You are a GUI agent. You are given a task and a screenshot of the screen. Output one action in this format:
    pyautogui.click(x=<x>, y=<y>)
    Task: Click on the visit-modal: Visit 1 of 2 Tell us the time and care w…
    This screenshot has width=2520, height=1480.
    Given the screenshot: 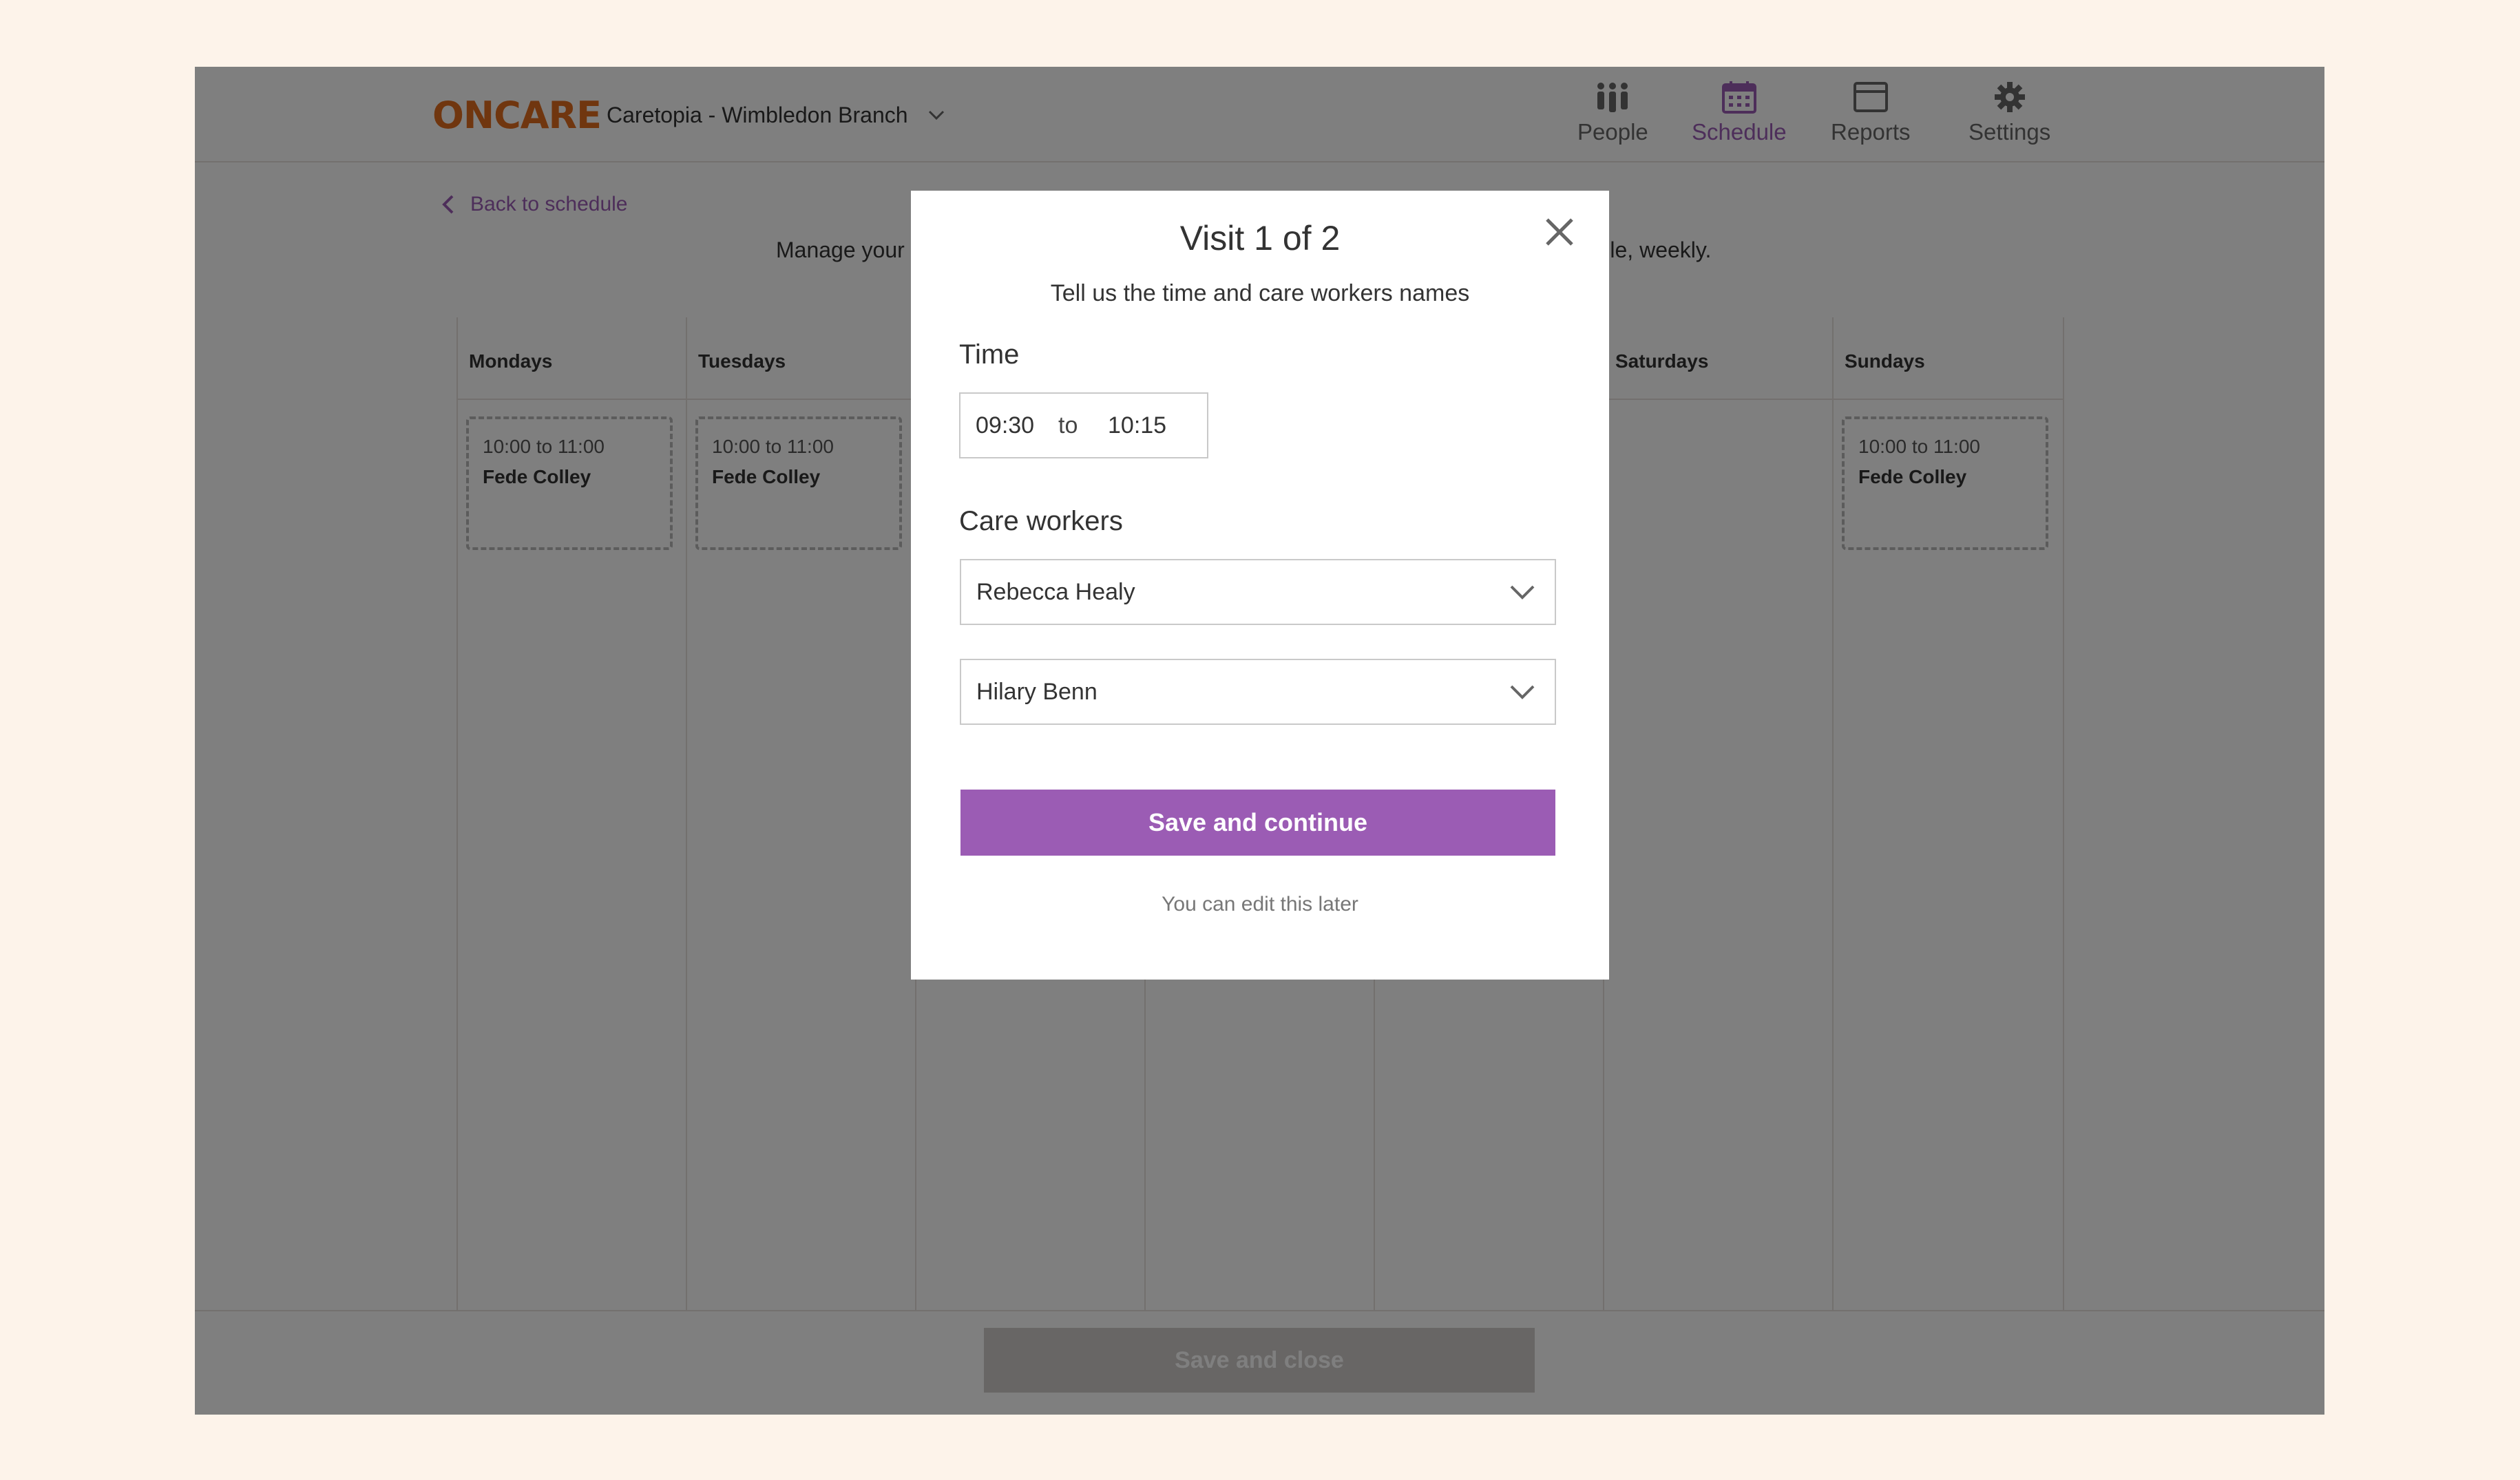 What is the action you would take?
    pyautogui.click(x=1260, y=585)
    